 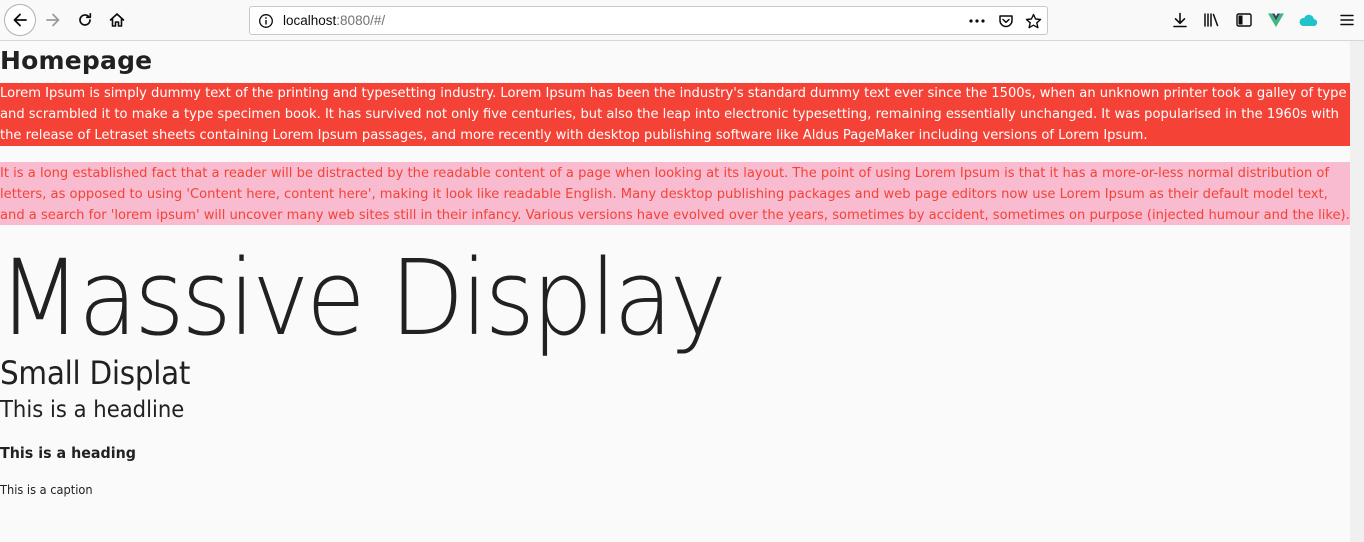 I want to click on forward-arrow-icon, so click(x=53, y=20).